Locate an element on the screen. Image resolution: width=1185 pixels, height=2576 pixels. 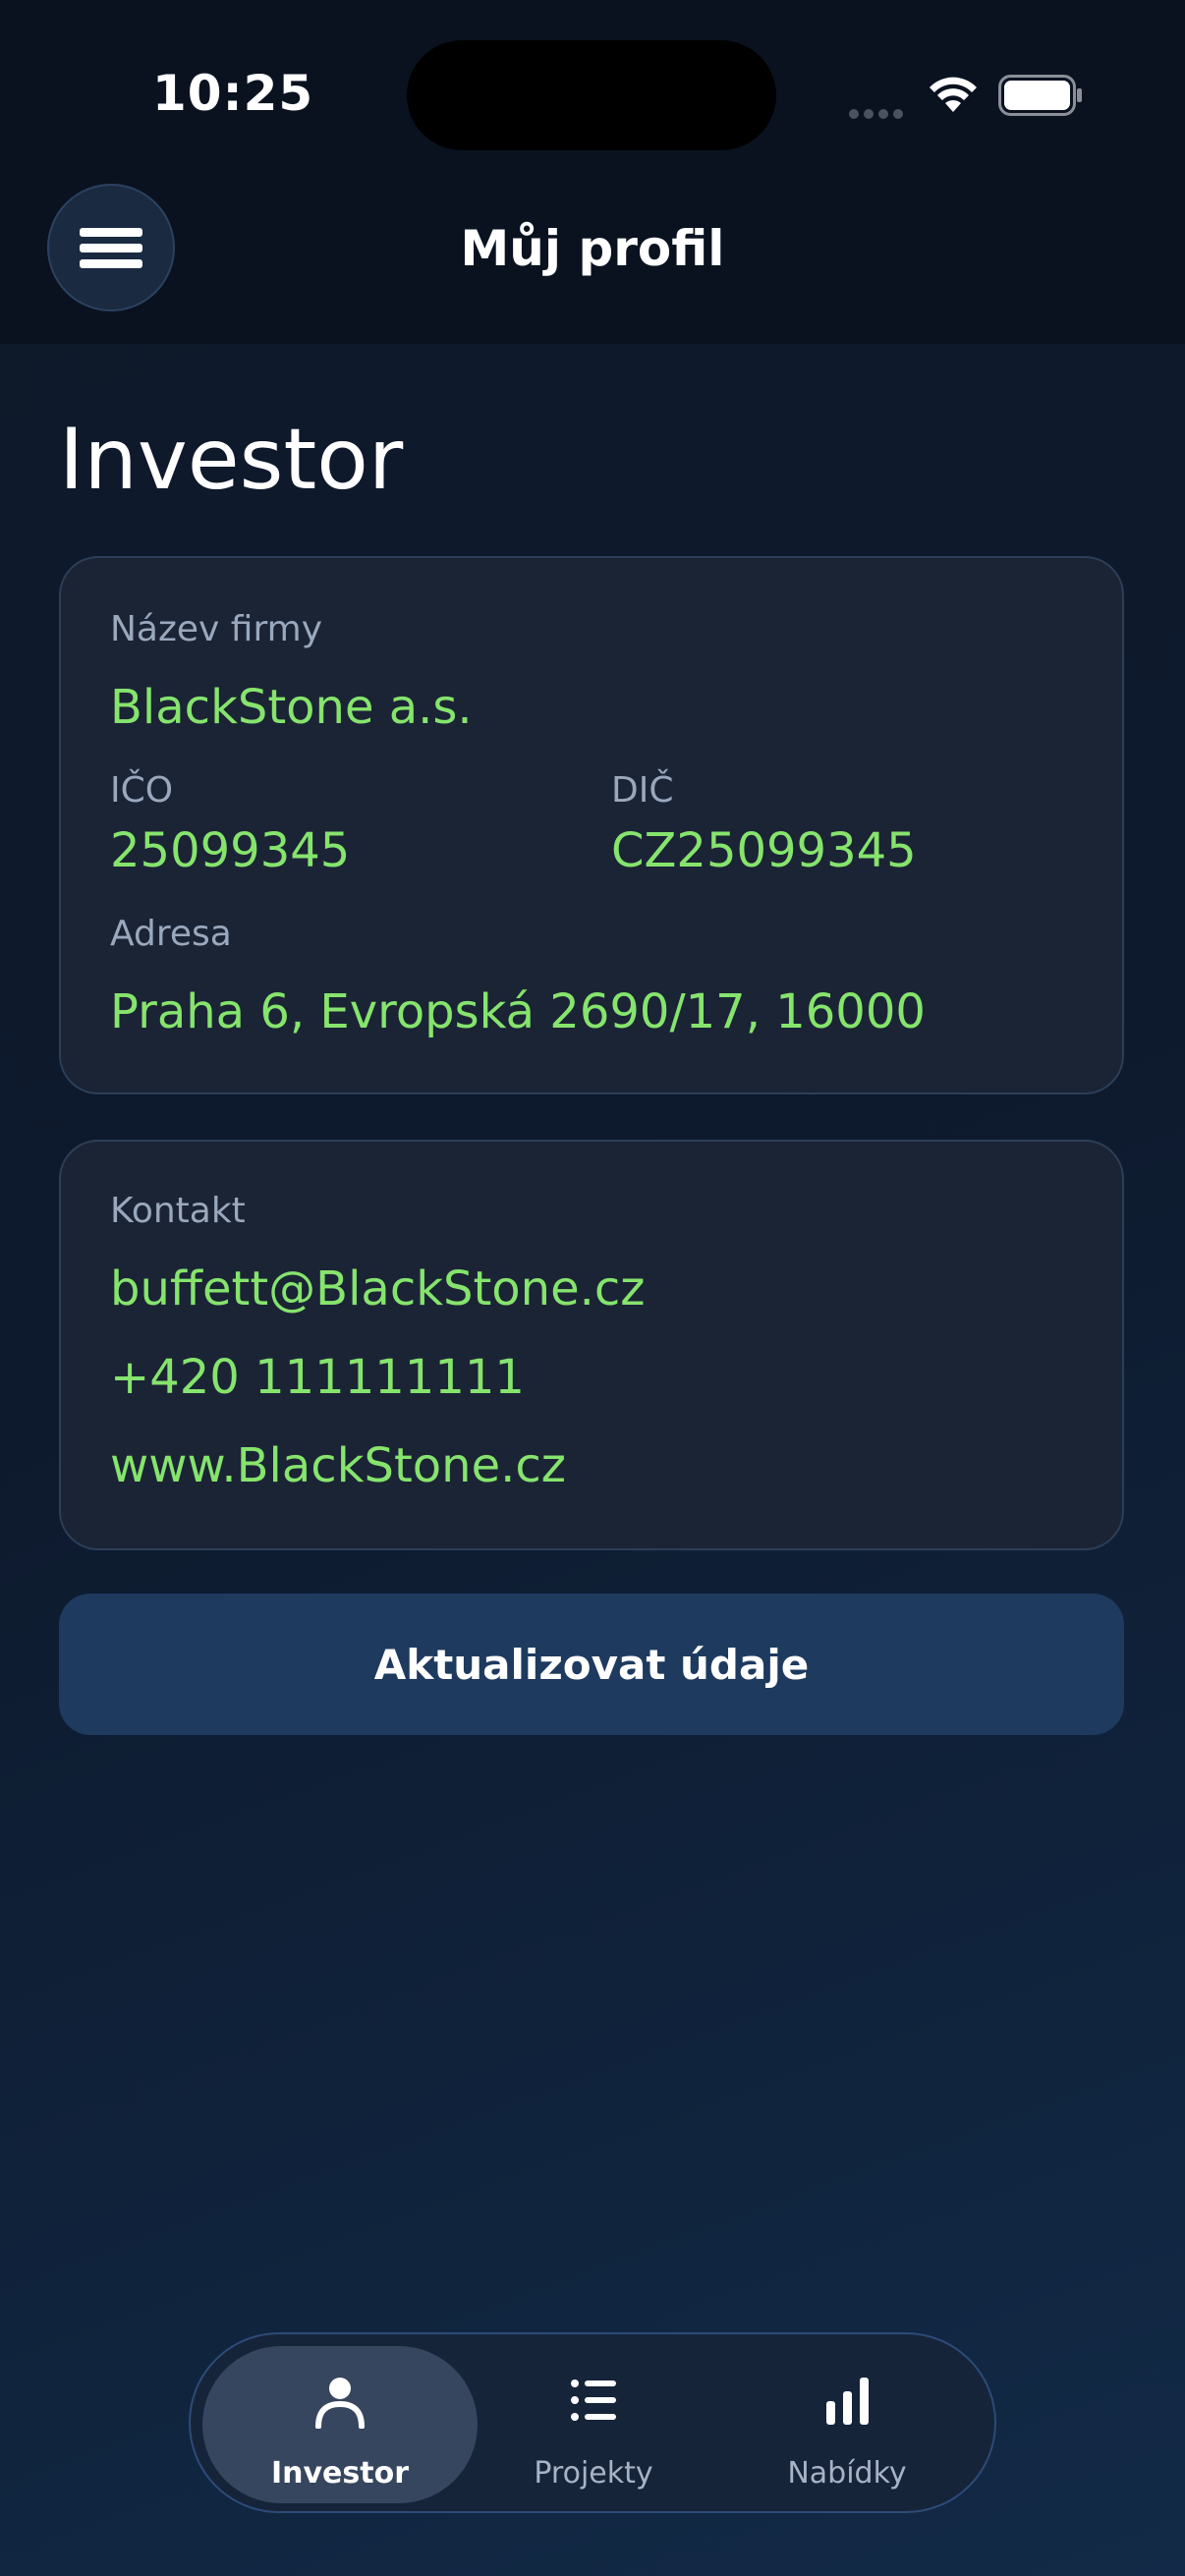
status-time: 10:25 is located at coordinates (233, 93).